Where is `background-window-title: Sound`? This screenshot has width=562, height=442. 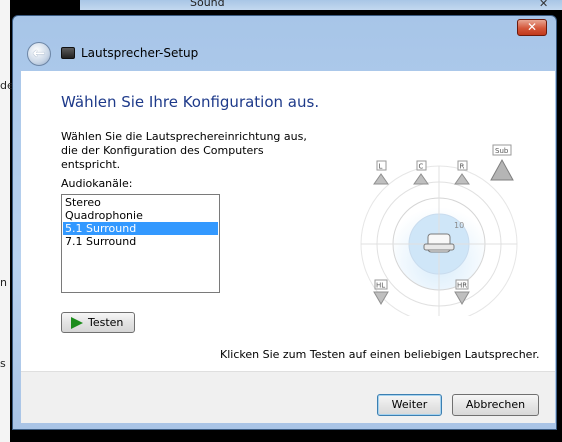 background-window-title: Sound is located at coordinates (207, 4).